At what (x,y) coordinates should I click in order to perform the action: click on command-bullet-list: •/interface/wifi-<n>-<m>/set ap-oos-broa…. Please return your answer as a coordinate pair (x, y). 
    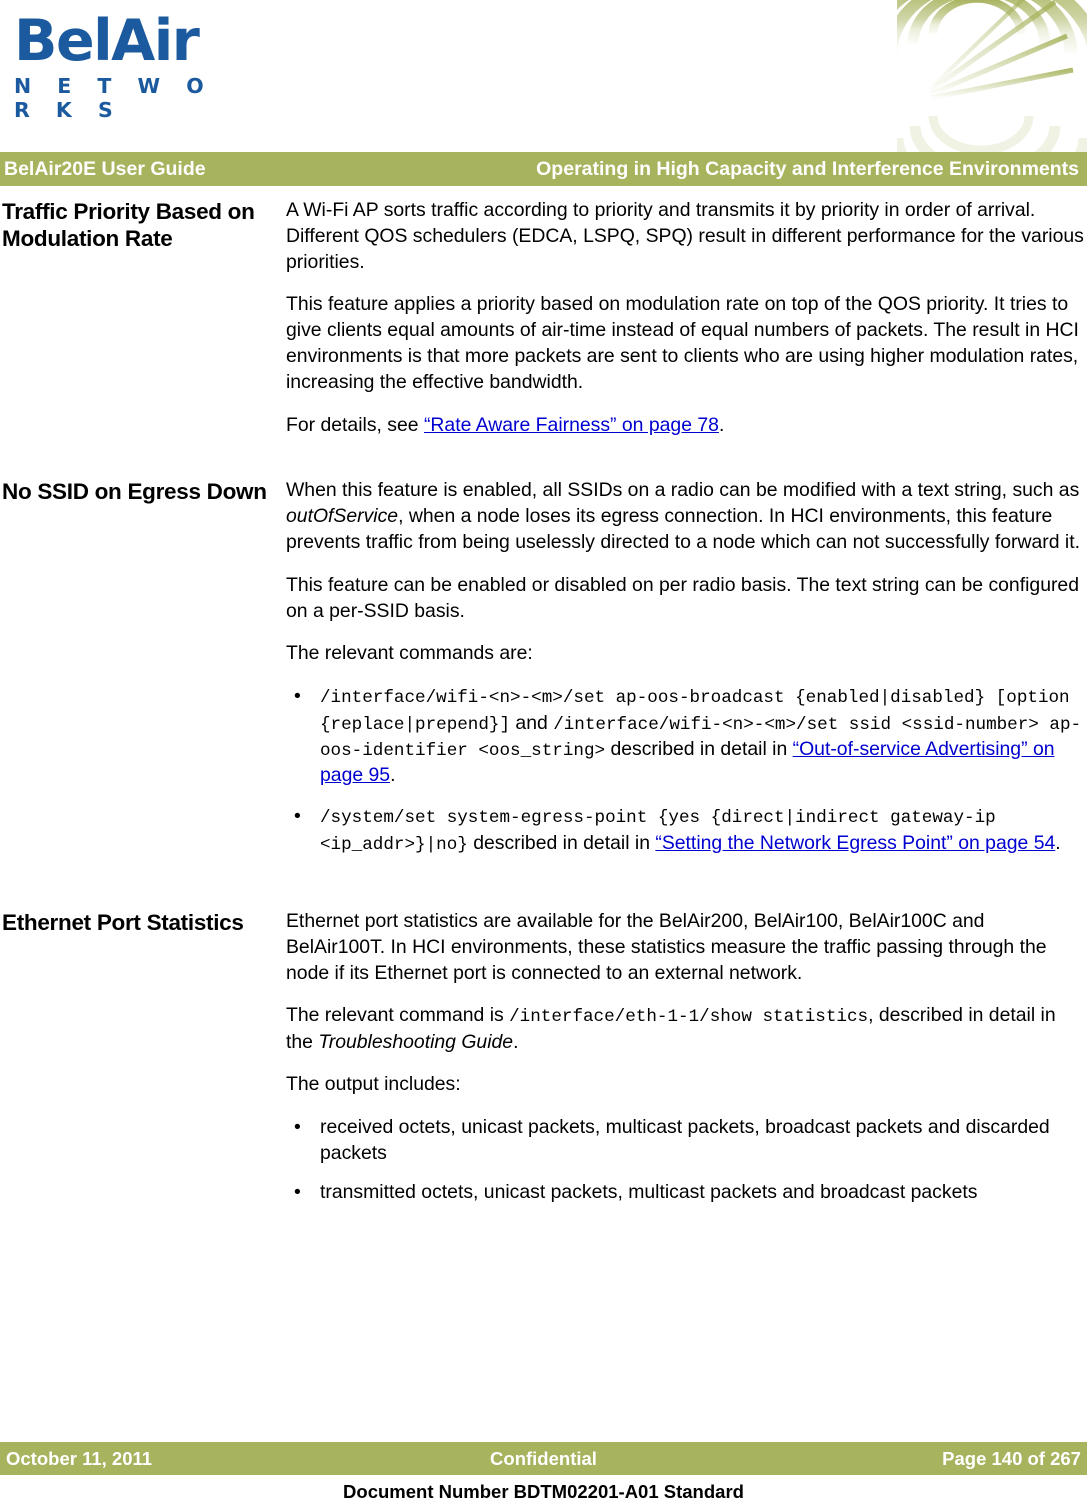
    Looking at the image, I should click on (685, 770).